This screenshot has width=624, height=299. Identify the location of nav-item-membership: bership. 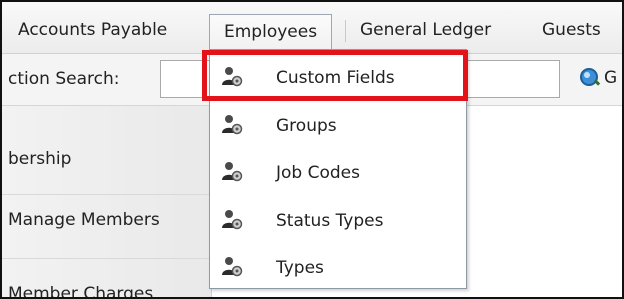
(39, 159).